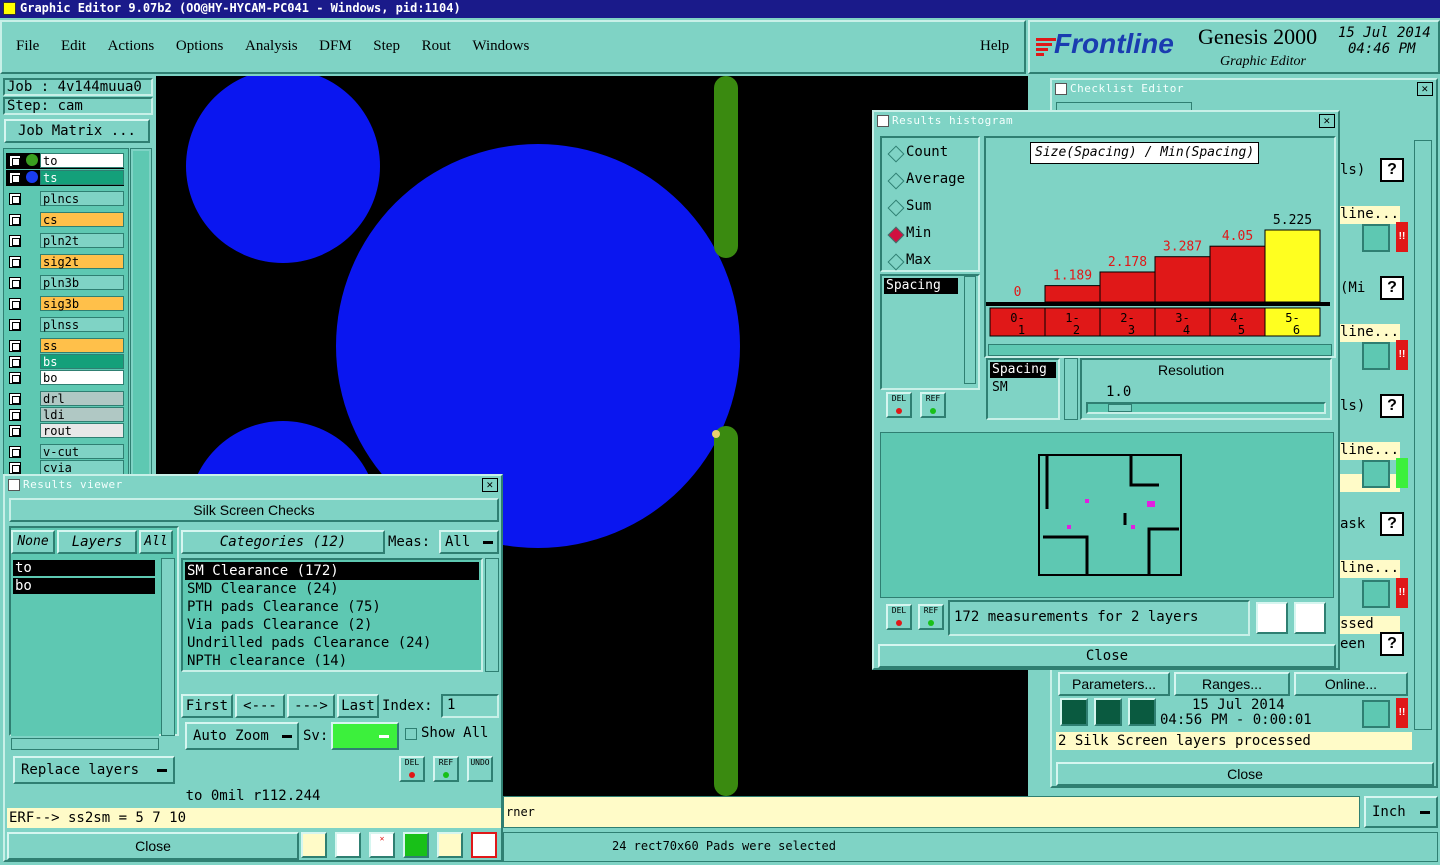 The height and width of the screenshot is (865, 1440). What do you see at coordinates (332, 589) in the screenshot?
I see `category-item: SMD Clearance (24)` at bounding box center [332, 589].